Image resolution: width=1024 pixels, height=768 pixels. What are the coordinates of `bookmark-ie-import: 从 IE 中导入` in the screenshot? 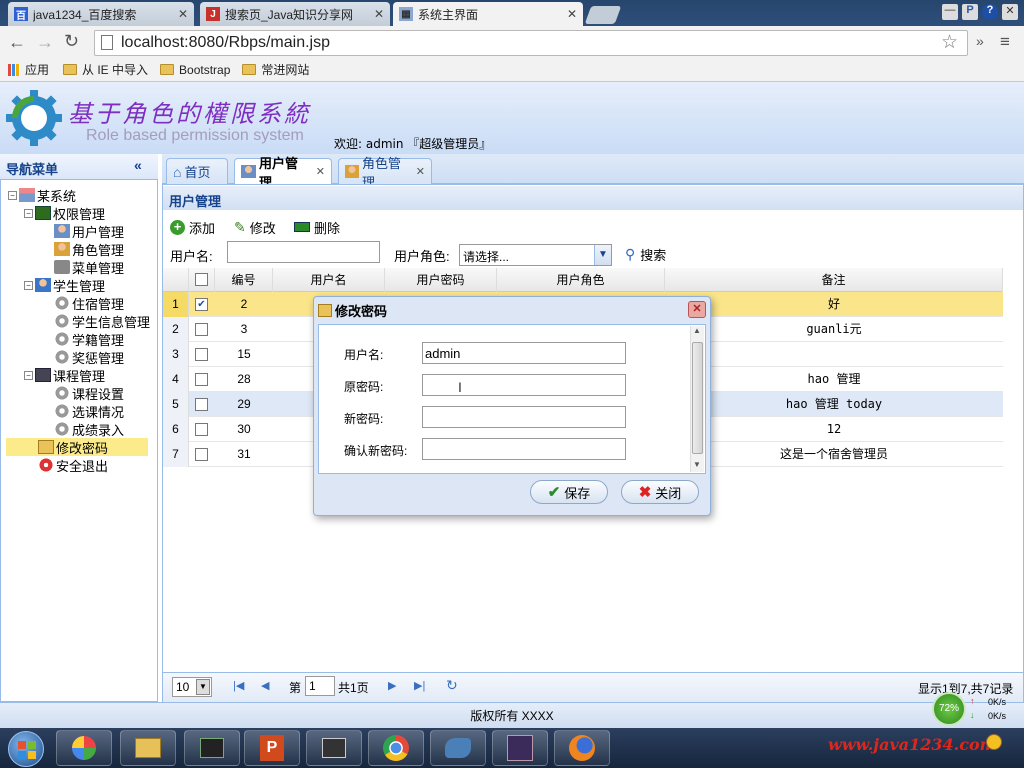 It's located at (105, 69).